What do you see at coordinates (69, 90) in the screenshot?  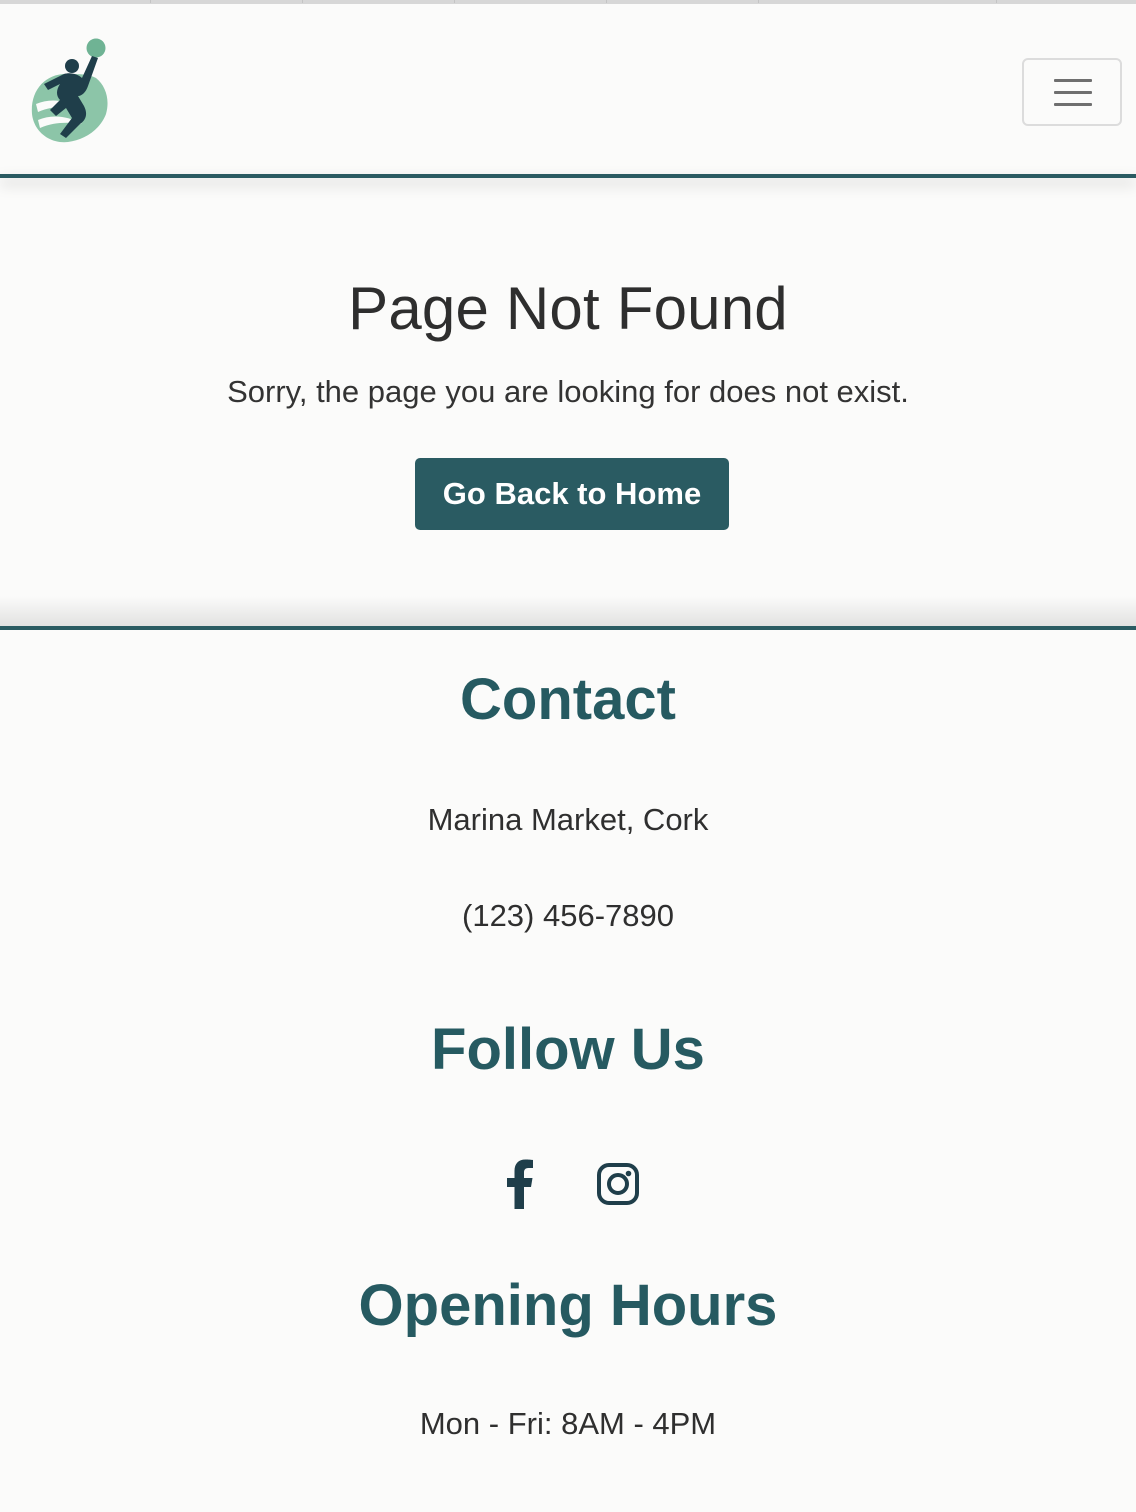 I see `athlete-logo-icon` at bounding box center [69, 90].